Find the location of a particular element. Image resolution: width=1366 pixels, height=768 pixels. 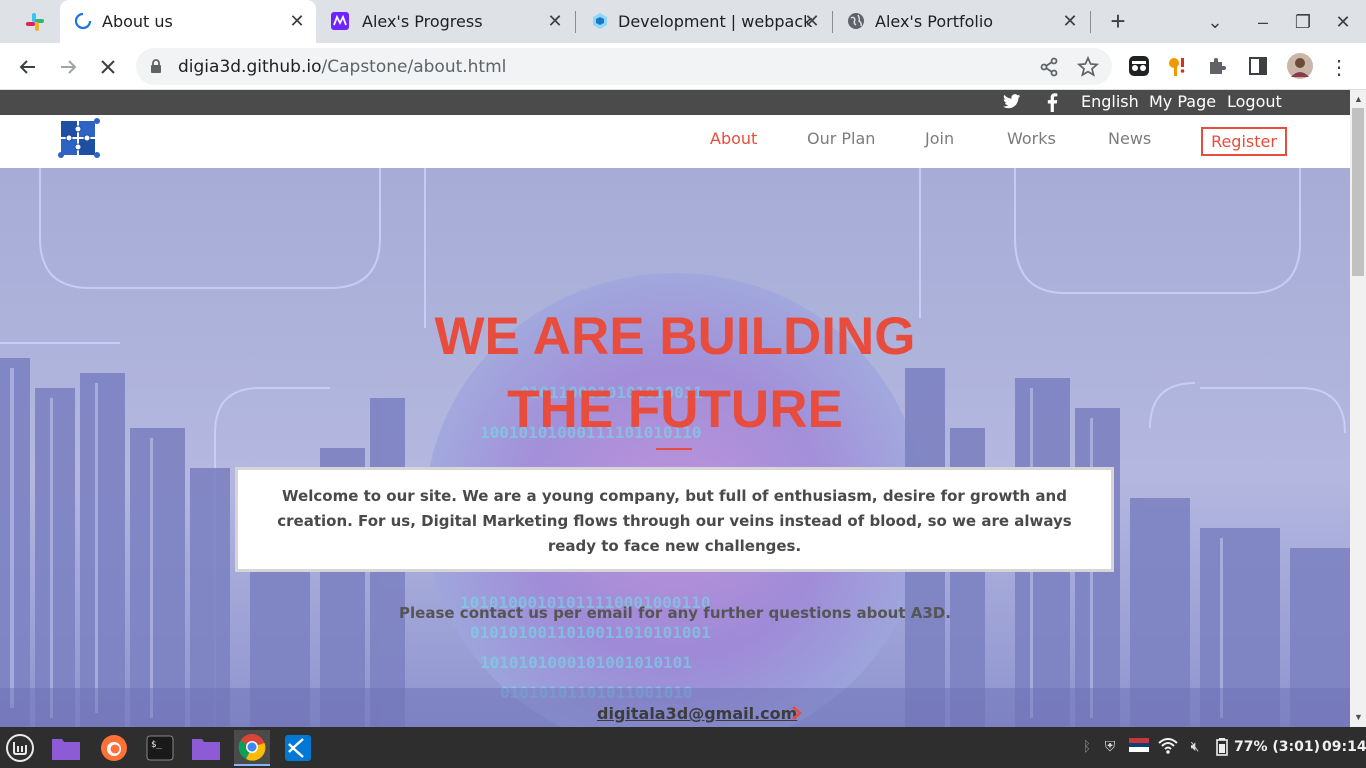

back-arrow-icon is located at coordinates (27, 67).